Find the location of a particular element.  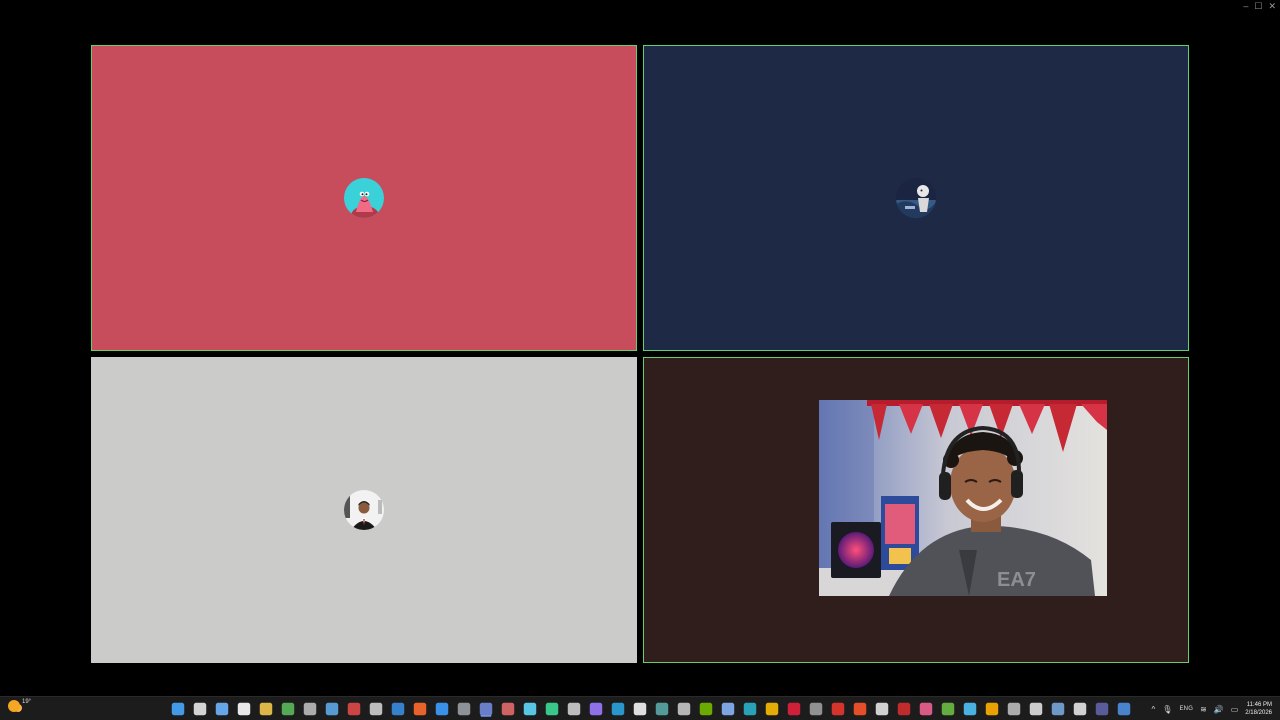

adobe-icon is located at coordinates (838, 709).